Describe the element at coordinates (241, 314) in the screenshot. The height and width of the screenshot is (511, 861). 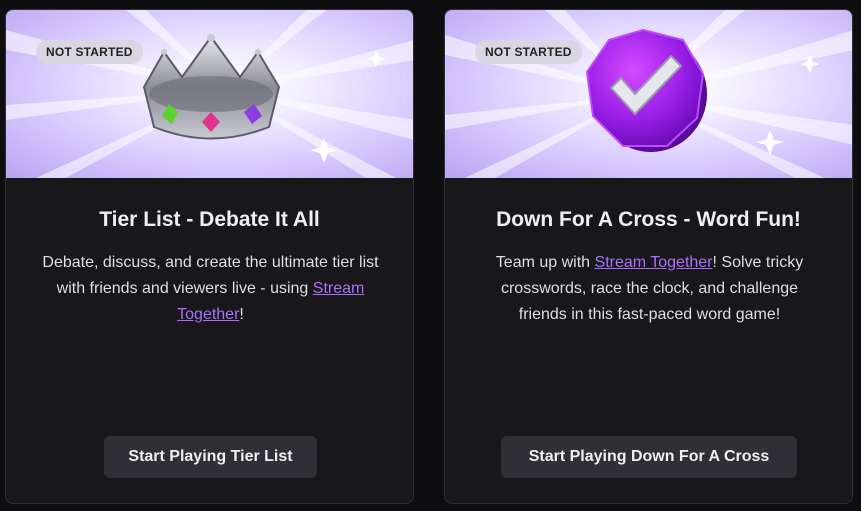
I see `description-text-end: !` at that location.